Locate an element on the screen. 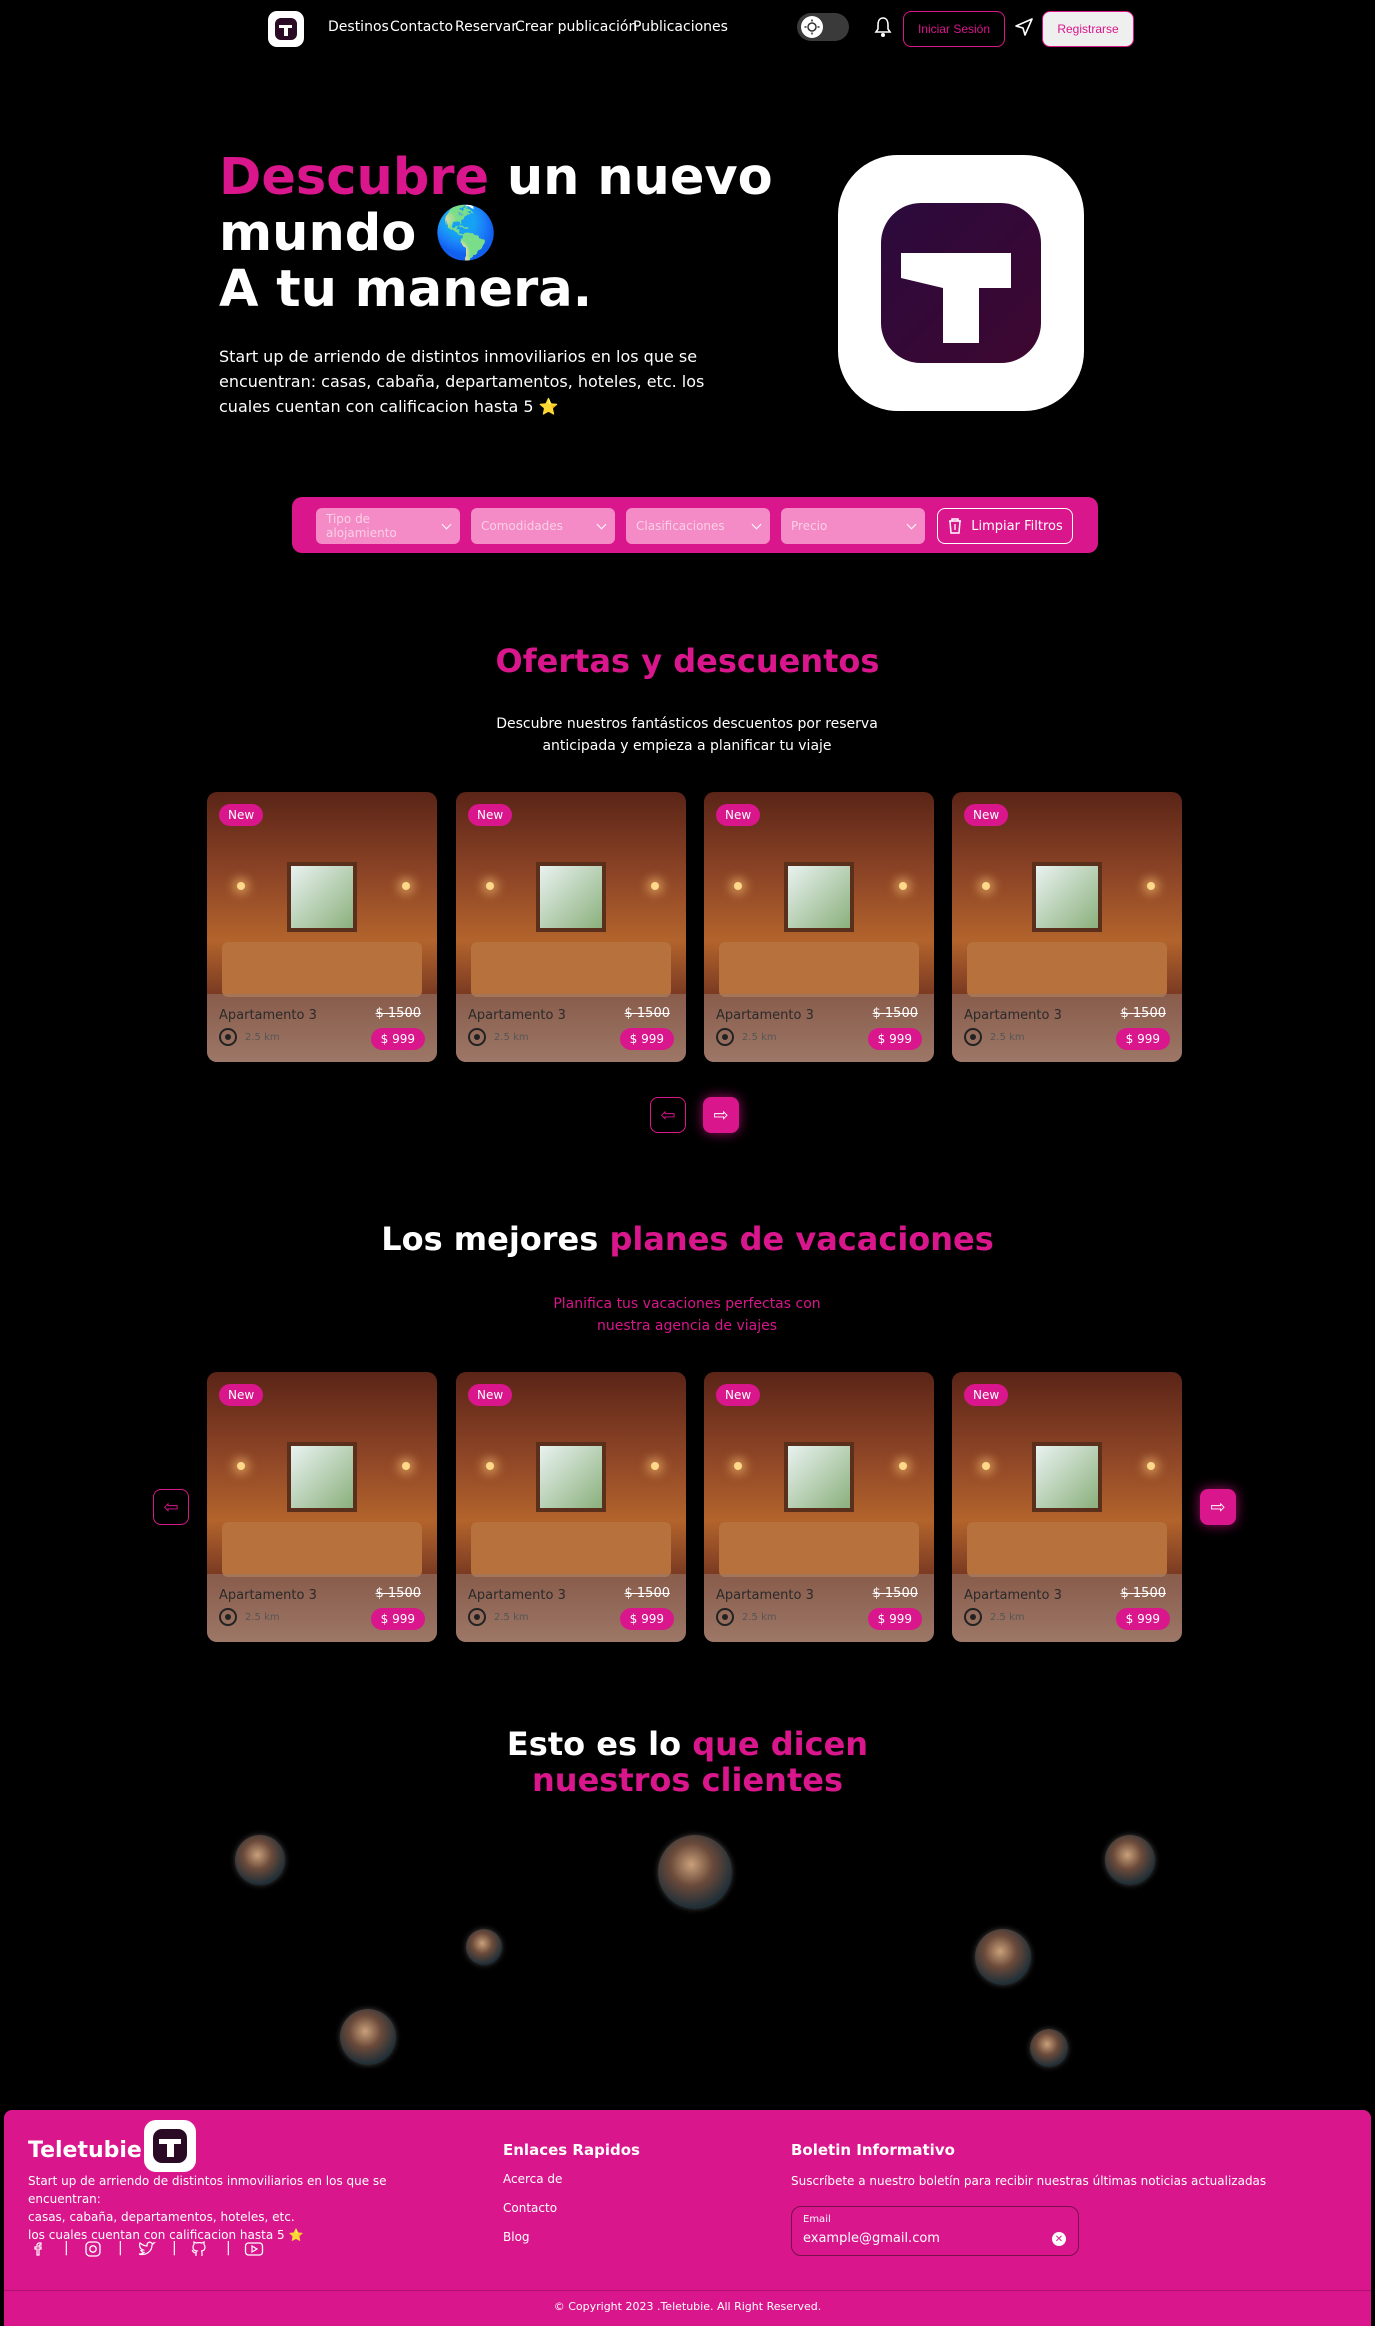 Image resolution: width=1375 pixels, height=2326 pixels. offers-prev-button: ⇦ is located at coordinates (668, 1115).